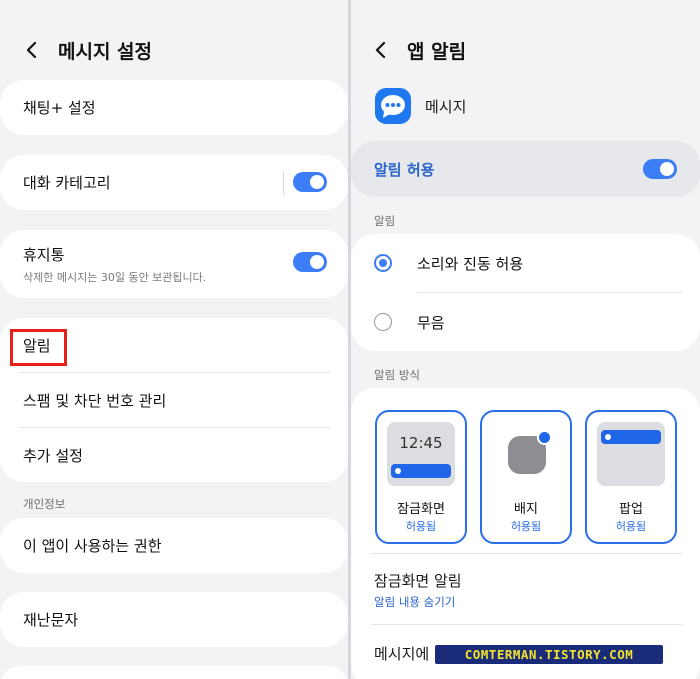 The width and height of the screenshot is (700, 679). What do you see at coordinates (526, 509) in the screenshot?
I see `tile-name: 배지` at bounding box center [526, 509].